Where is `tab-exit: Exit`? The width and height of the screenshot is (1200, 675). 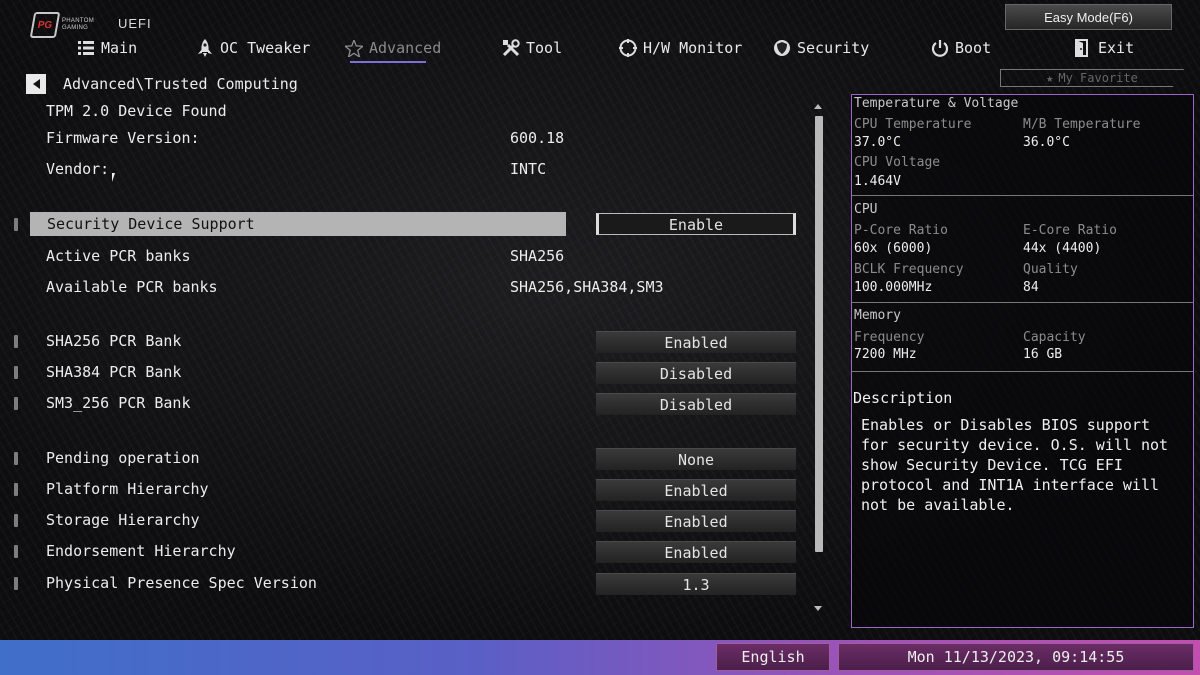
tab-exit: Exit is located at coordinates (1104, 48).